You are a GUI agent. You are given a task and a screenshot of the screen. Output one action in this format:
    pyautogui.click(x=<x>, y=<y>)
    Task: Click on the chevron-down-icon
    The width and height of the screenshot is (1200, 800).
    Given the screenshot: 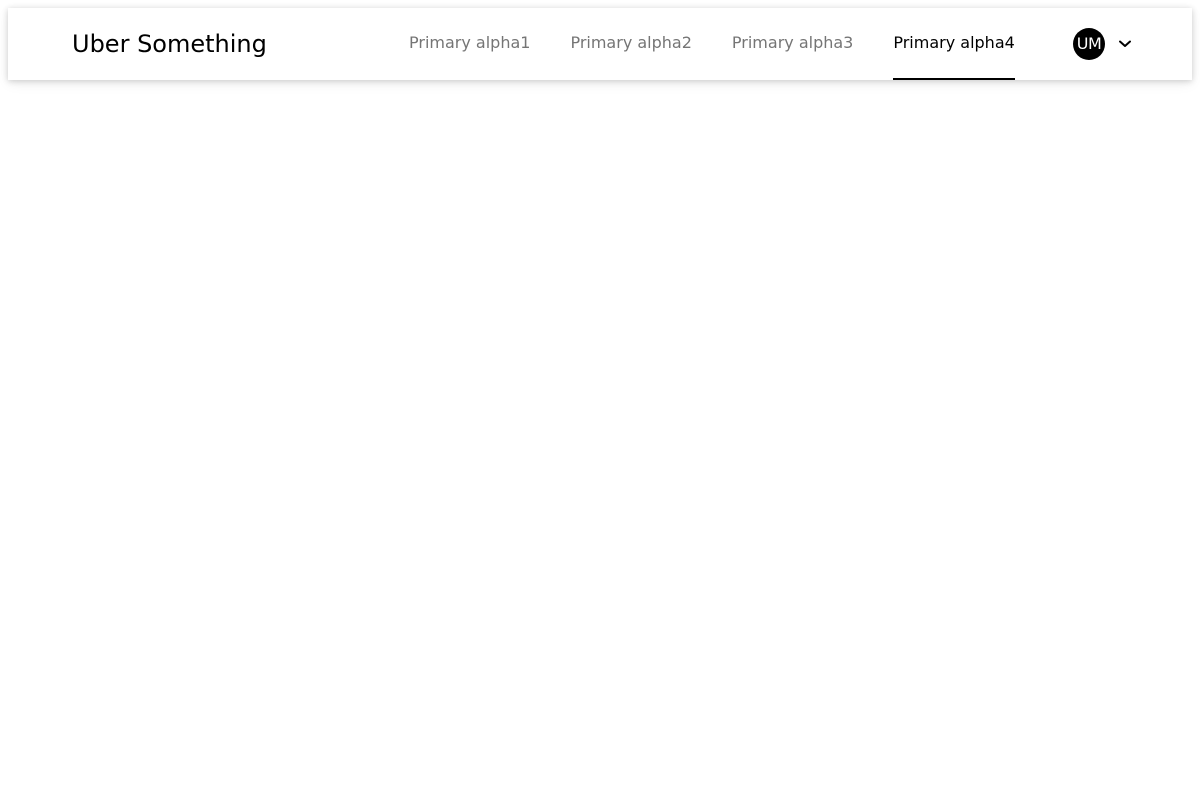 What is the action you would take?
    pyautogui.click(x=1125, y=44)
    